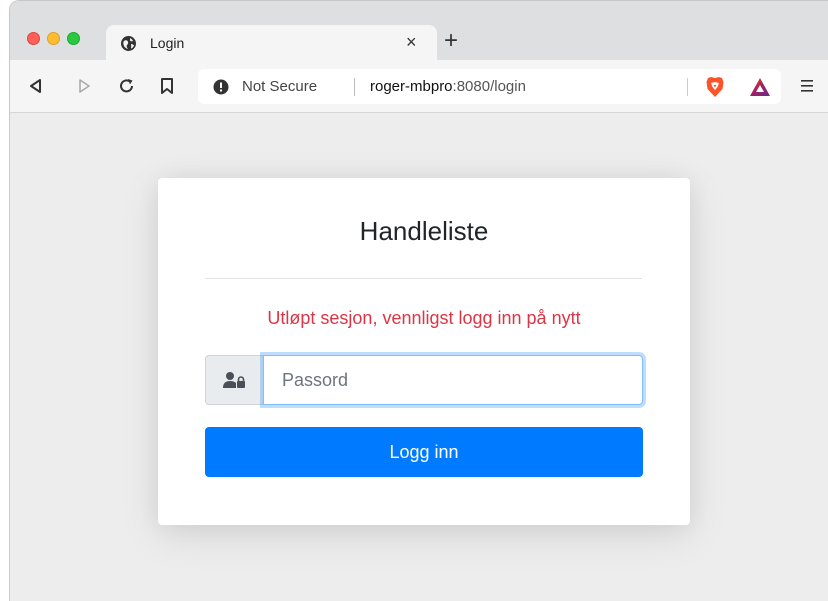  I want to click on tab-strip: Login × +, so click(419, 30).